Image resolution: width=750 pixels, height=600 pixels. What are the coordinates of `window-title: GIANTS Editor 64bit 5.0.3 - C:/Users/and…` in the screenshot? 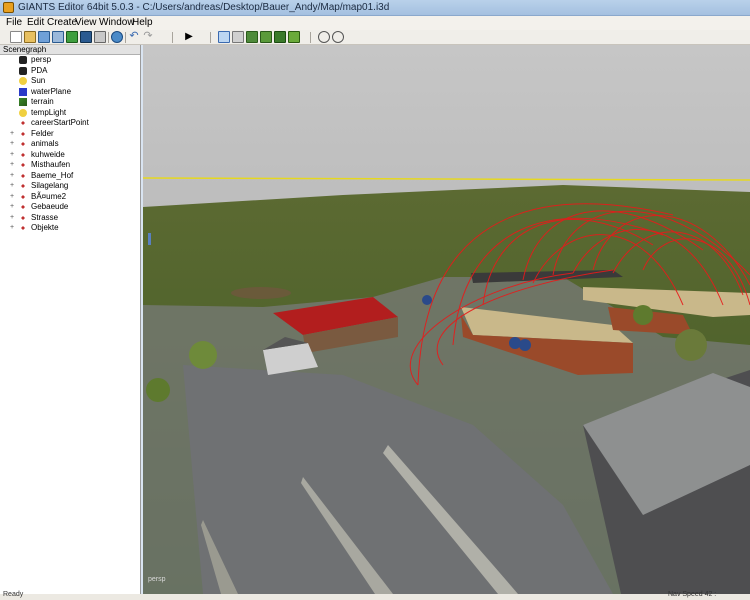 It's located at (204, 7).